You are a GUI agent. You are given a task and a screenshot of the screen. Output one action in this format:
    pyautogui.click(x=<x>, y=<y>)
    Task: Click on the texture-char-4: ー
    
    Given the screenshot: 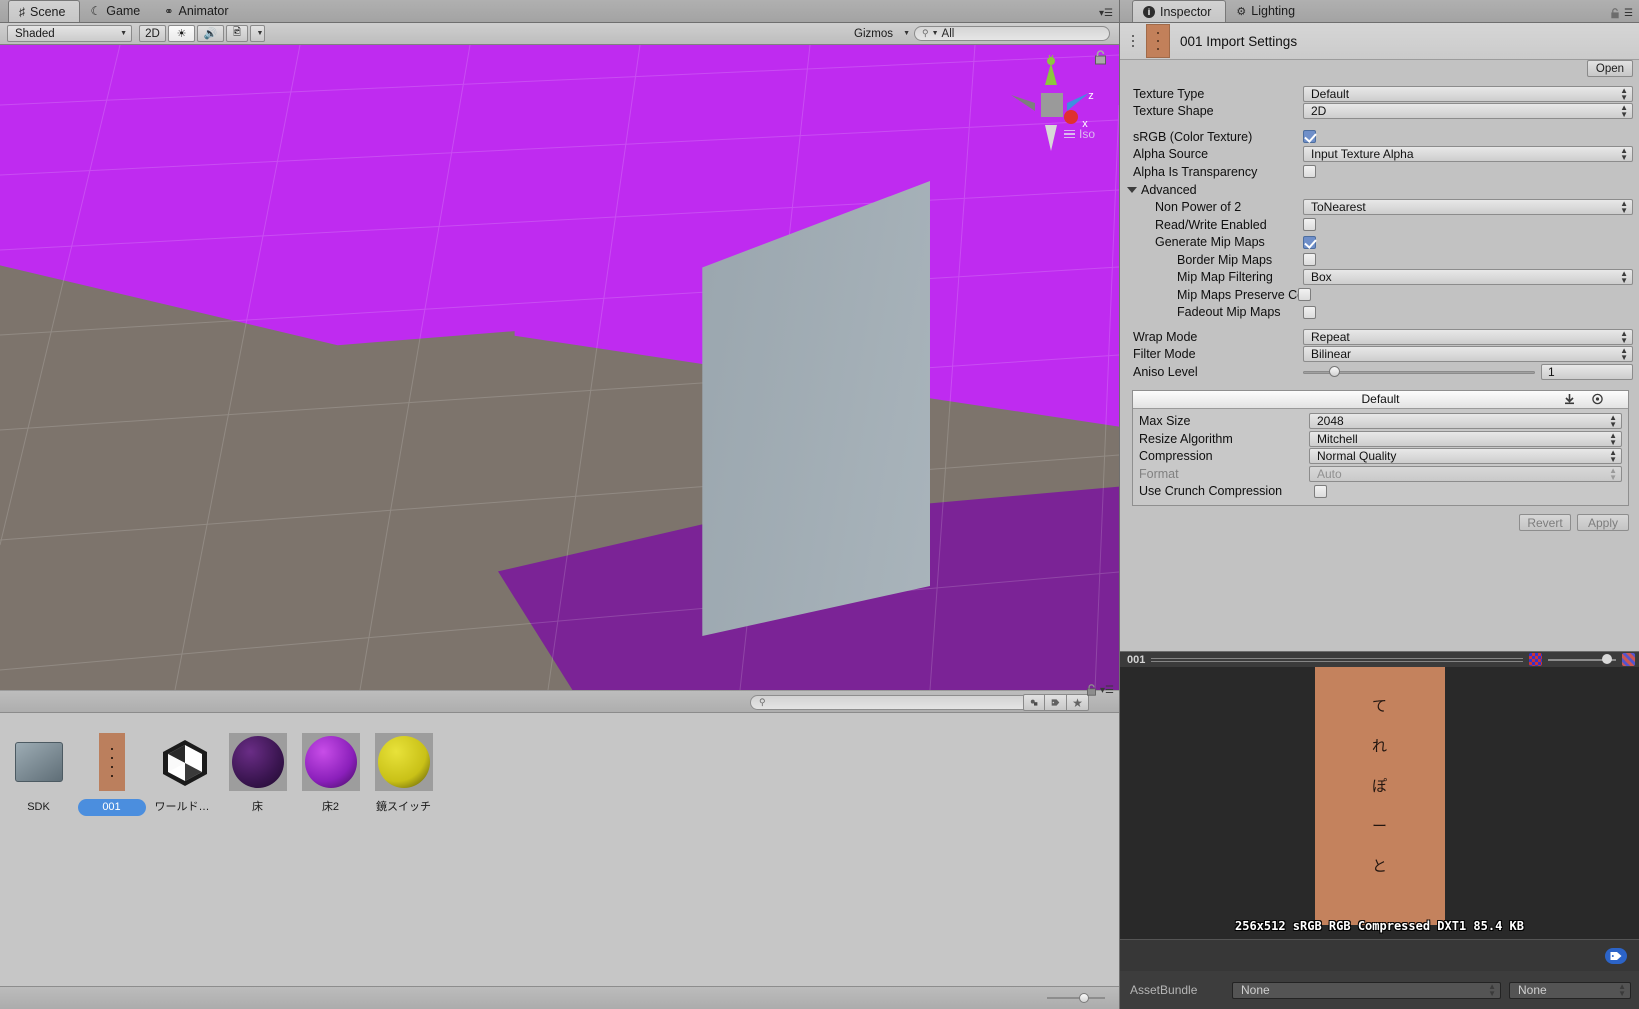 What is the action you would take?
    pyautogui.click(x=1379, y=826)
    